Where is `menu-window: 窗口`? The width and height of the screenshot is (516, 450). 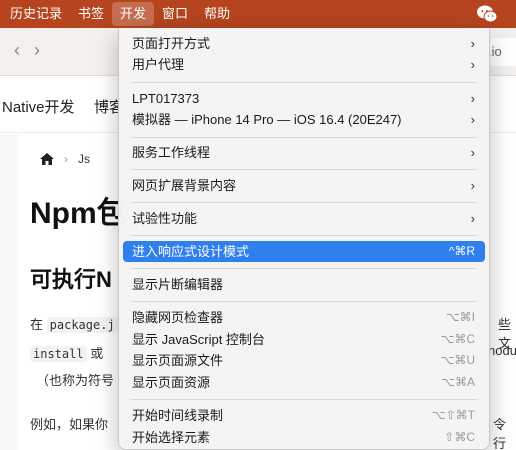
menu-window: 窗口 is located at coordinates (175, 14).